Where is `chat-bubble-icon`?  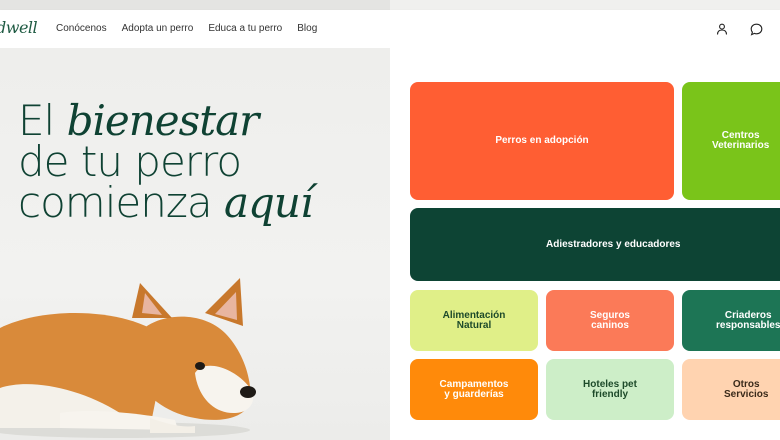
chat-bubble-icon is located at coordinates (756, 29).